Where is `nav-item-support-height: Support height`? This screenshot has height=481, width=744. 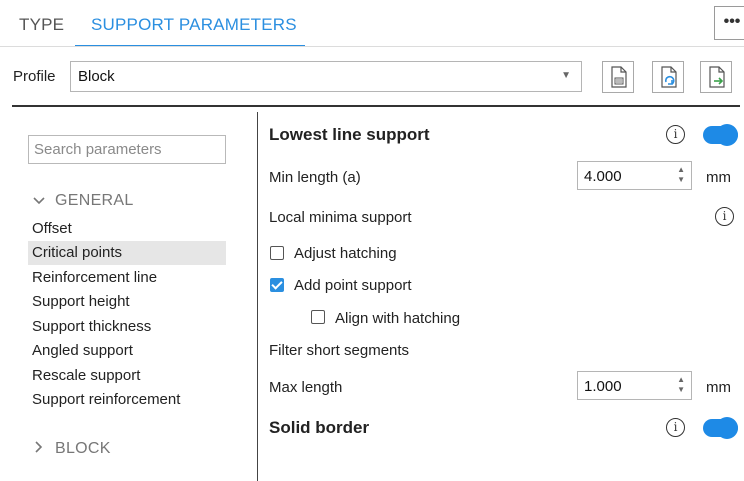 nav-item-support-height: Support height is located at coordinates (127, 302).